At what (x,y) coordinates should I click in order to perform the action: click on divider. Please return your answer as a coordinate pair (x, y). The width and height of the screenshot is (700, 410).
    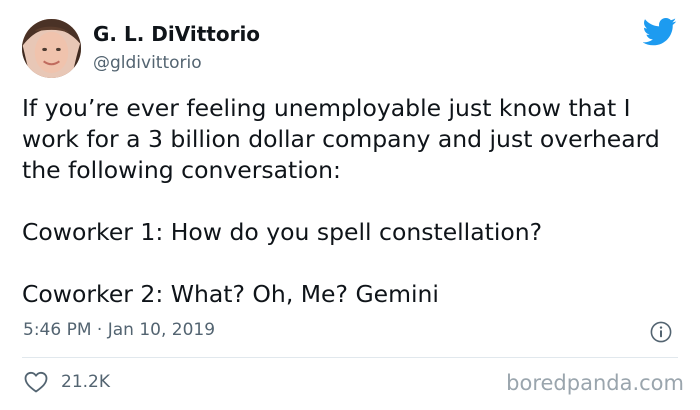
    Looking at the image, I should click on (350, 357).